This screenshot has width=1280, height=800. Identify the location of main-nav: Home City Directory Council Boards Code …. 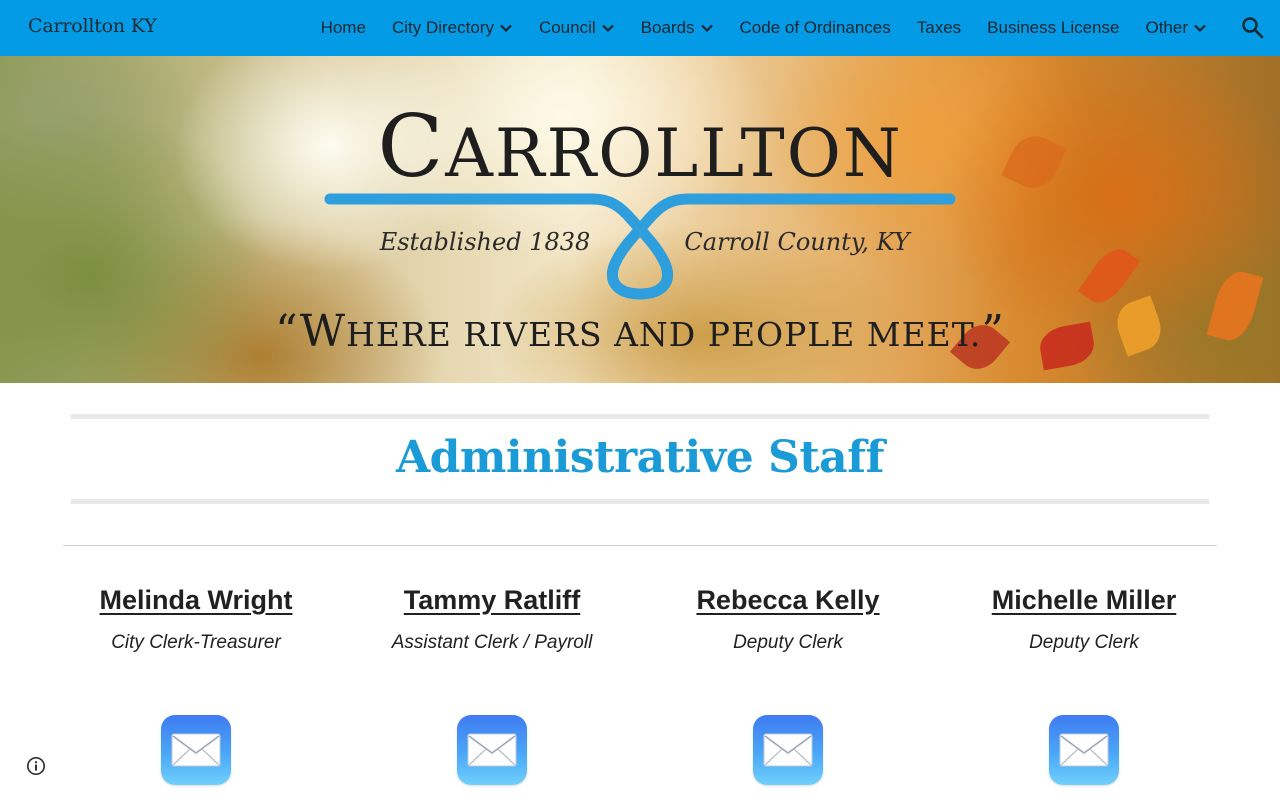
(764, 28).